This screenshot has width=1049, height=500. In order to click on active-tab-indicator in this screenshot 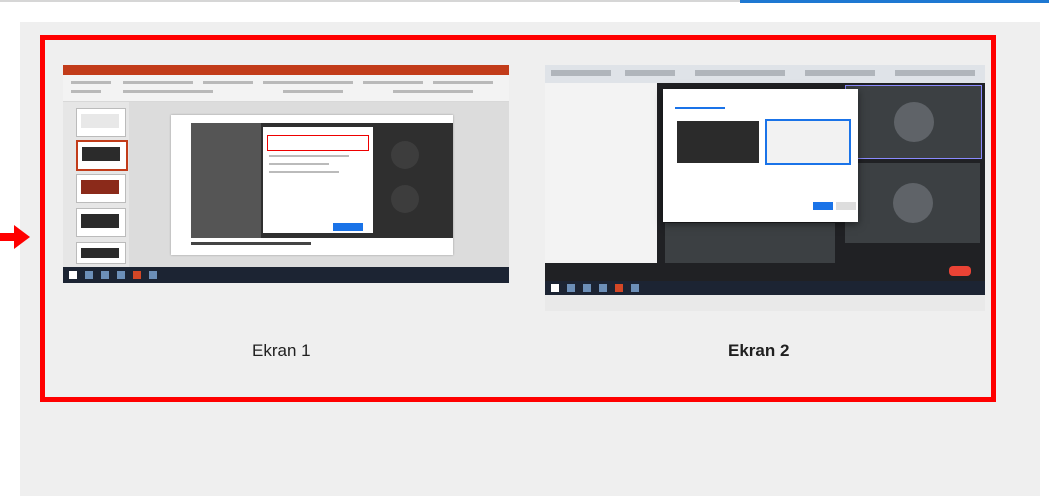, I will do `click(894, 1)`.